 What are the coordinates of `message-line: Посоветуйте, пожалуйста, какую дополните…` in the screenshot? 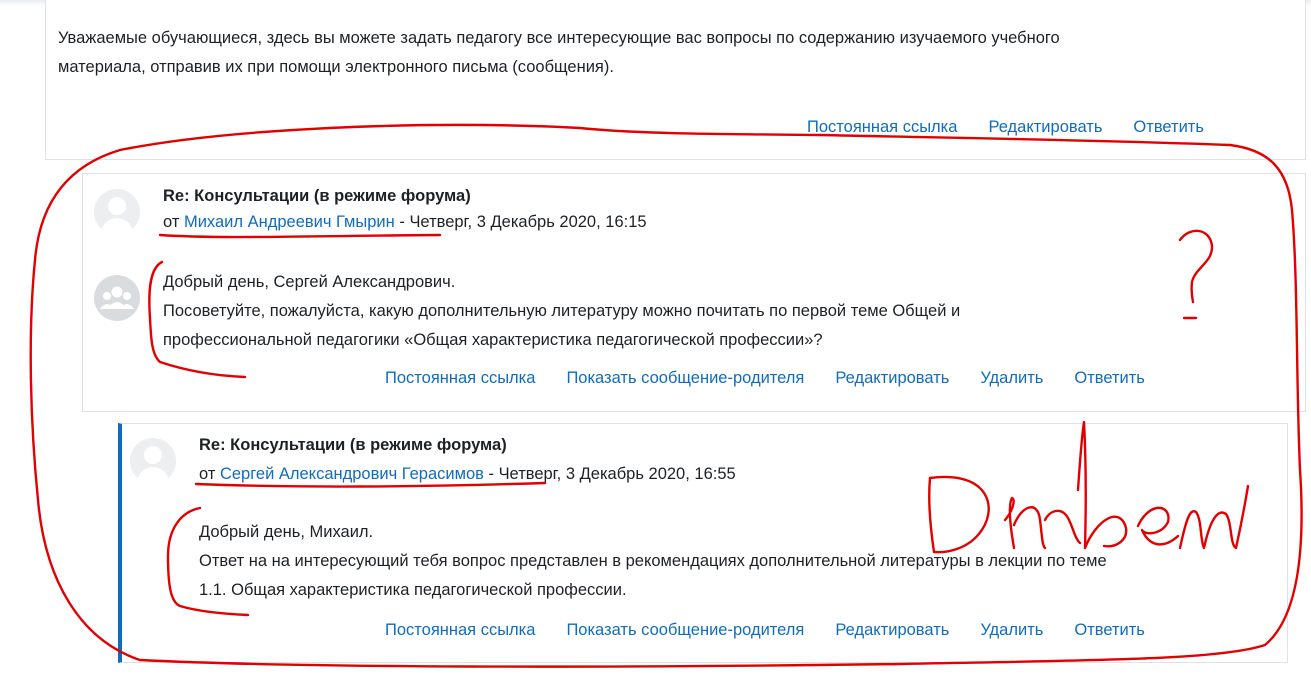 It's located at (562, 311).